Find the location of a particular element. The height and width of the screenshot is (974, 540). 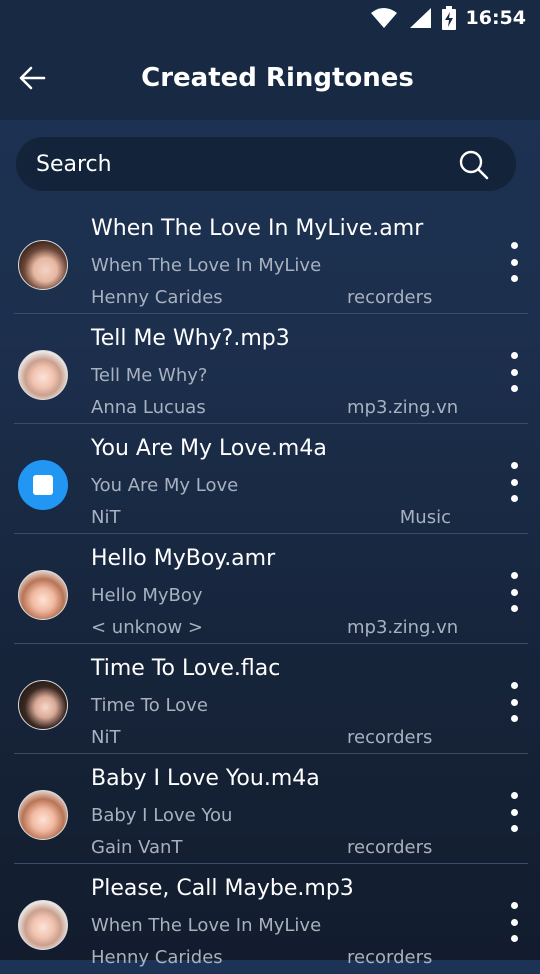

ringtone-title: Time To Love.flac is located at coordinates (186, 668).